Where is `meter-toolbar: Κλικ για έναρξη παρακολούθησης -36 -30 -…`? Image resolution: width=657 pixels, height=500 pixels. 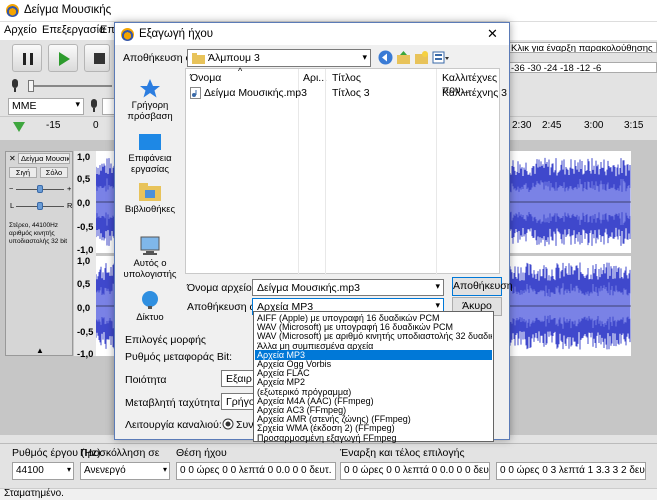
meter-toolbar: Κλικ για έναρξη παρακολούθησης -36 -30 -… is located at coordinates (578, 58).